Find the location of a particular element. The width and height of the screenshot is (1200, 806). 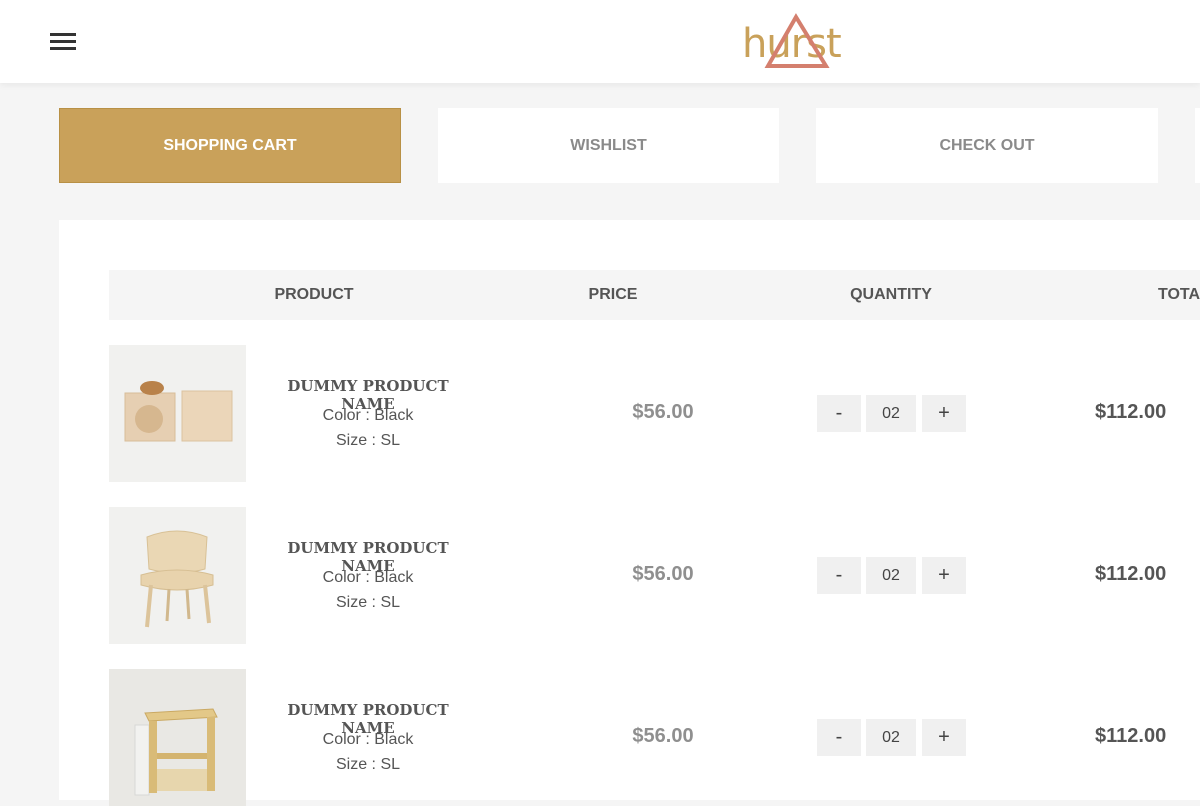

tab-checkout: CHECK OUT is located at coordinates (987, 145).